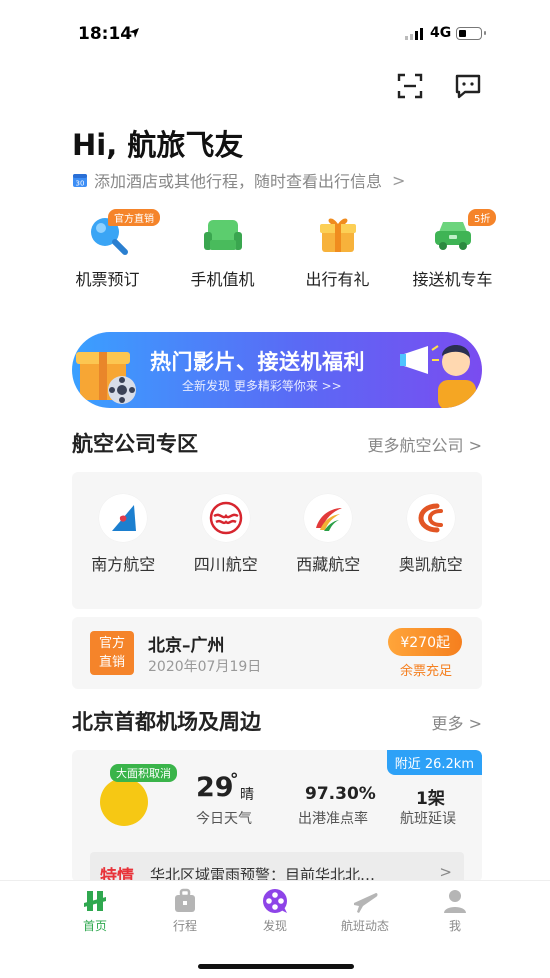 The height and width of the screenshot is (978, 550). What do you see at coordinates (452, 249) in the screenshot?
I see `quick-action-car: 5折 接送机专车` at bounding box center [452, 249].